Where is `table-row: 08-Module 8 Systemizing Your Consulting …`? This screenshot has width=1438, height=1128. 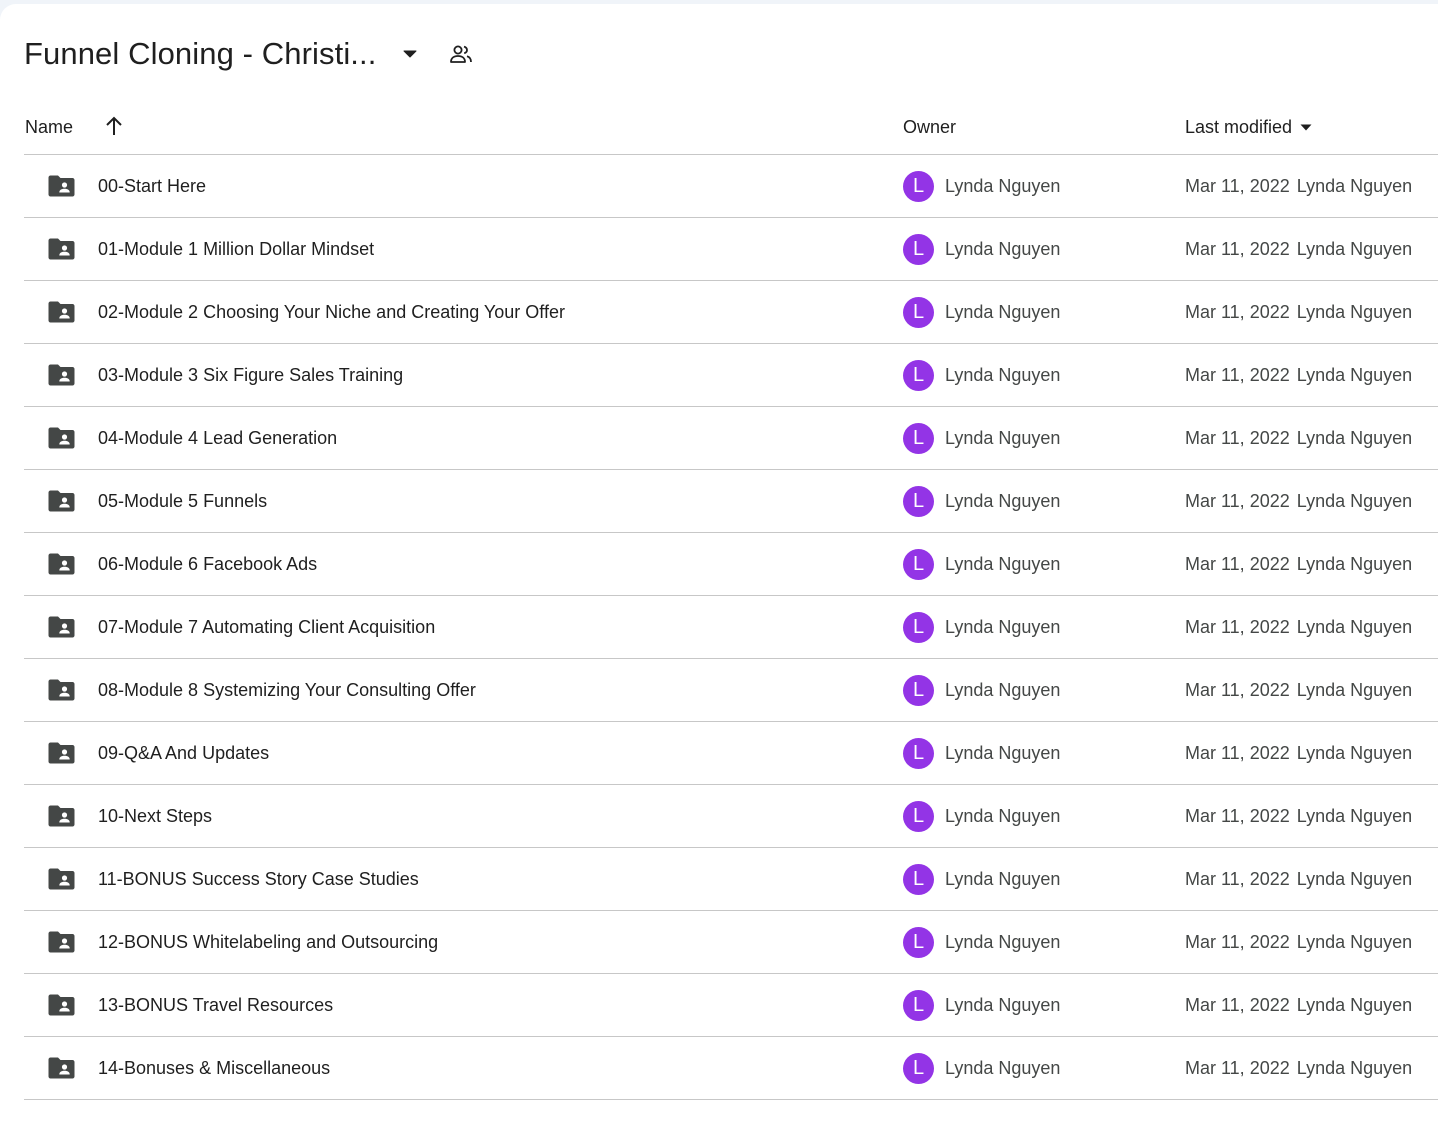 table-row: 08-Module 8 Systemizing Your Consulting … is located at coordinates (731, 690).